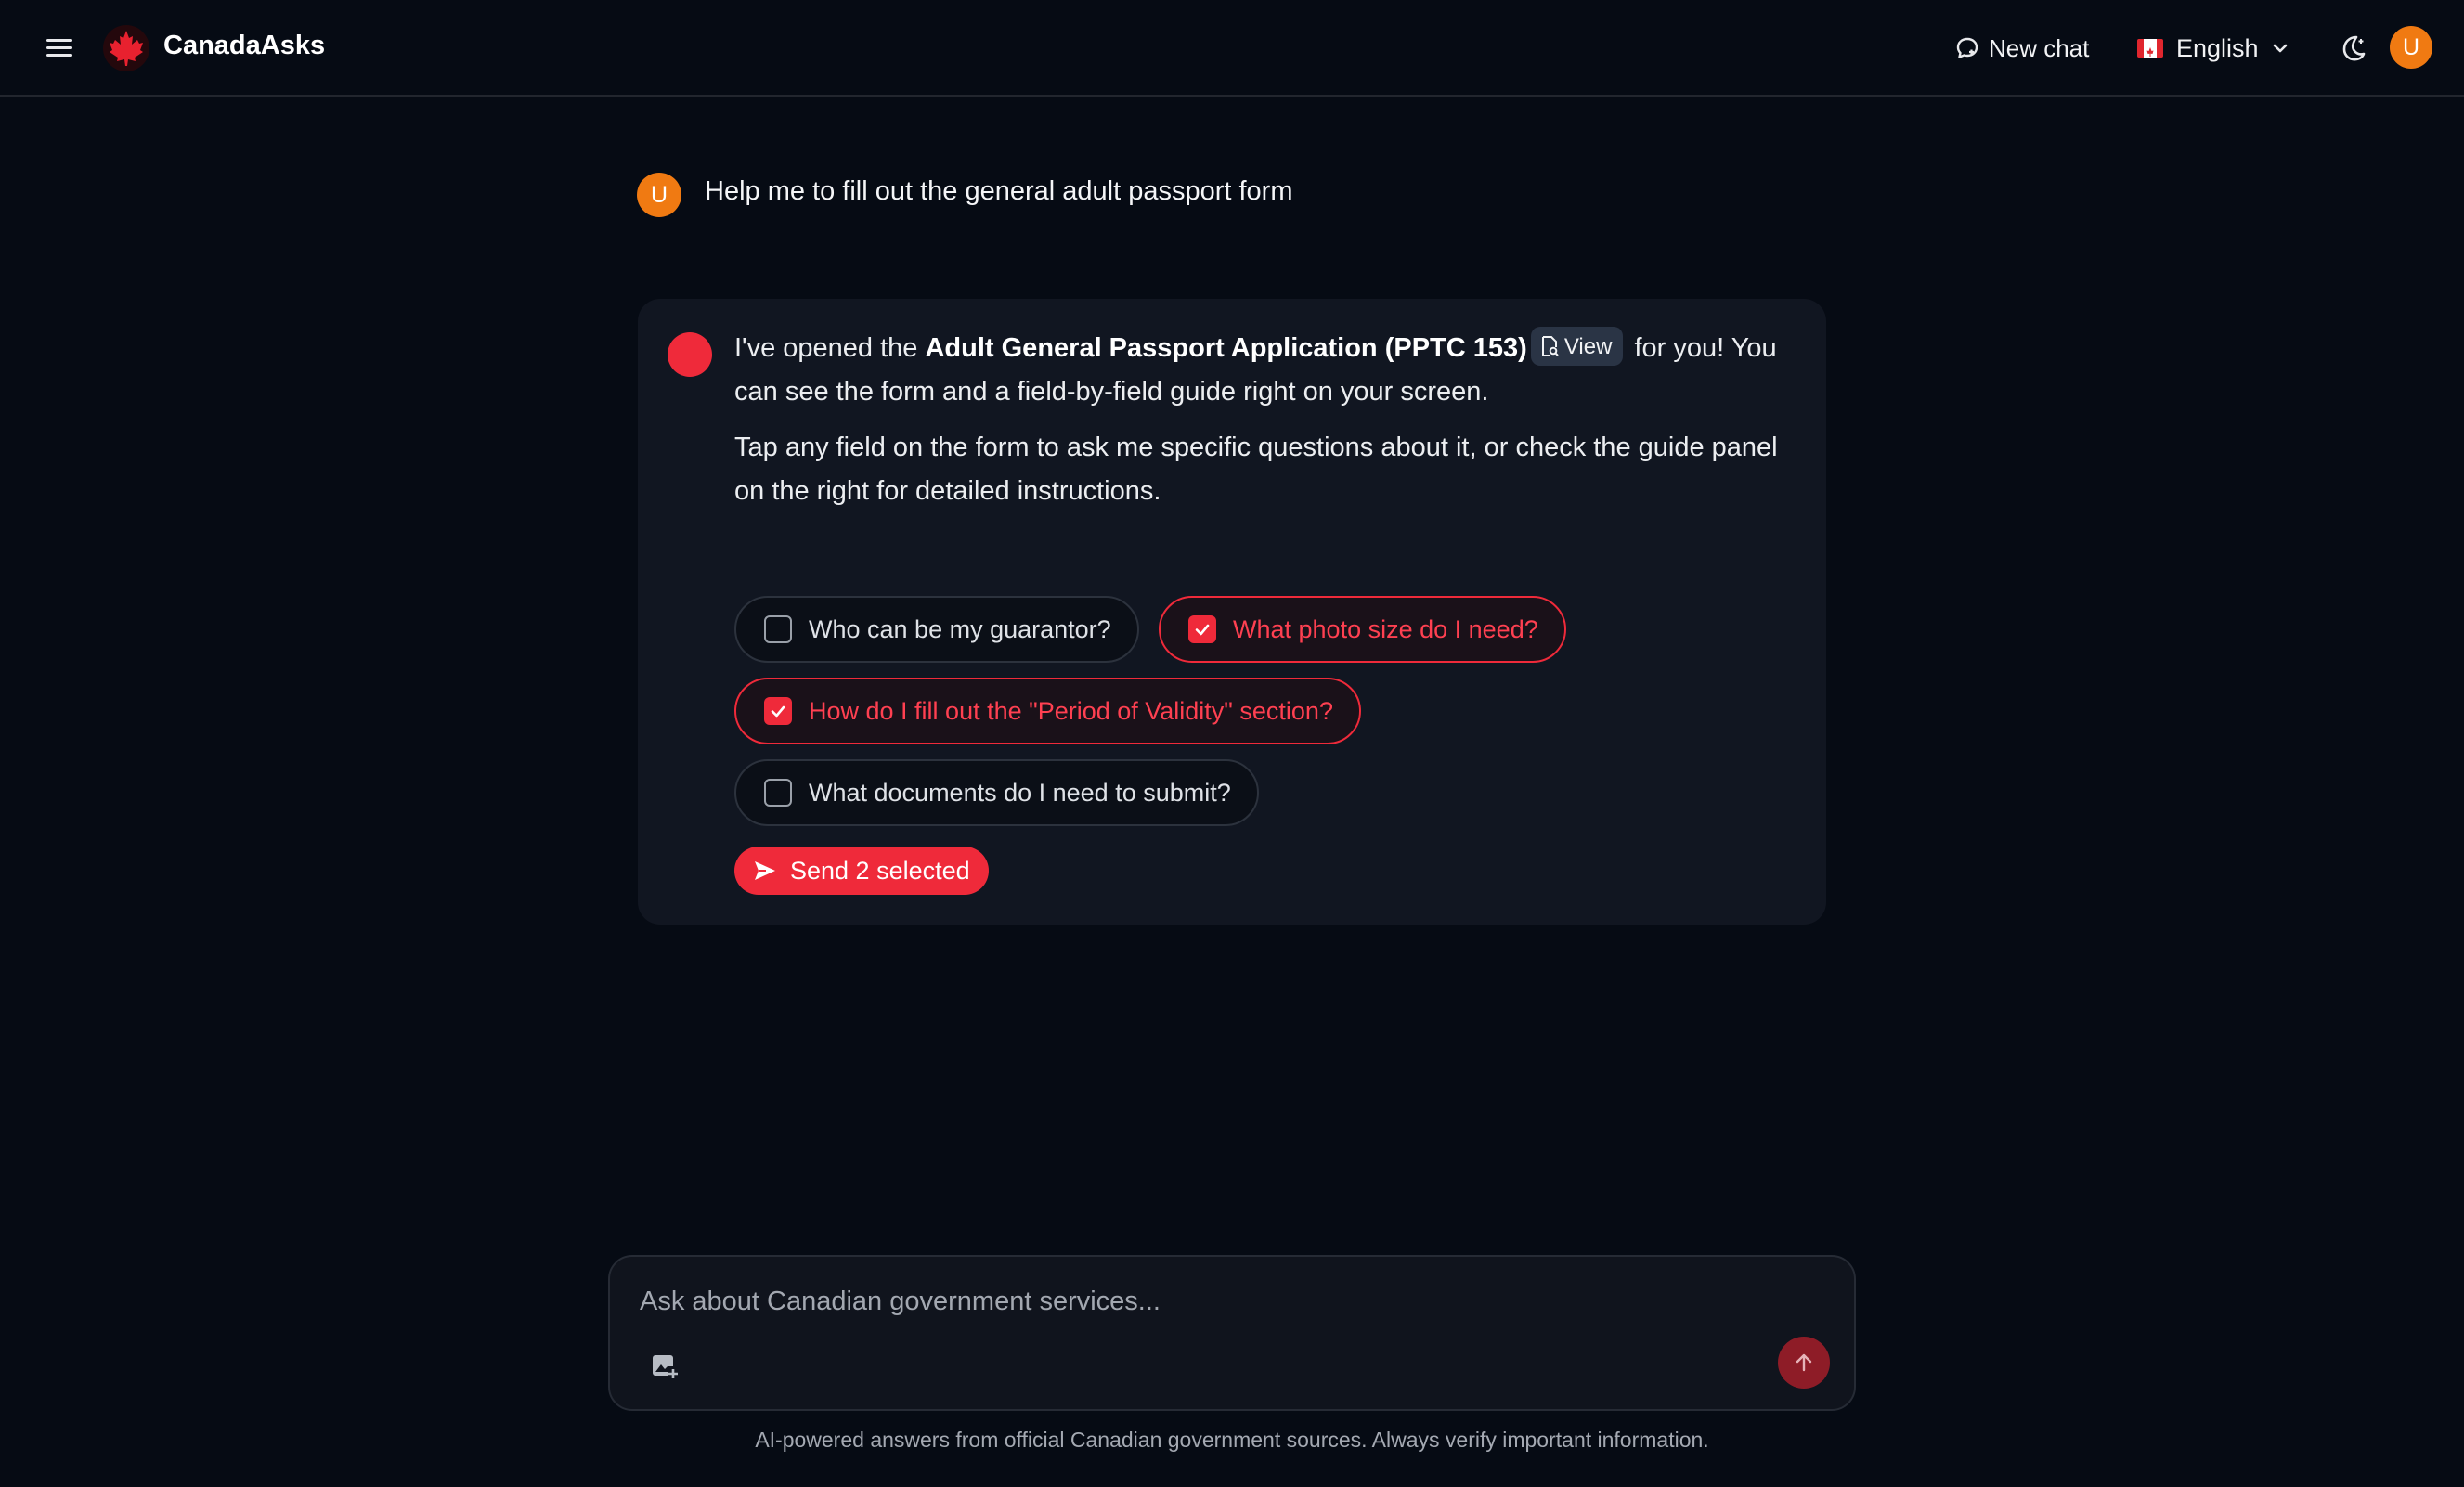 The height and width of the screenshot is (1487, 2464). I want to click on suggestion-chip-photo-size: What photo size do I need?, so click(1362, 629).